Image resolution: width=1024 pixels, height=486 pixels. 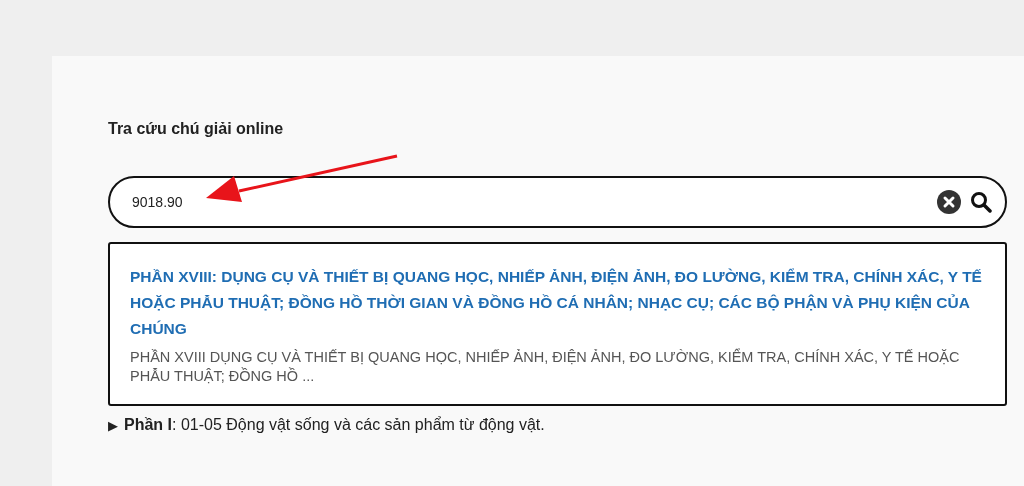 I want to click on search-field: 9018.90, so click(x=557, y=202).